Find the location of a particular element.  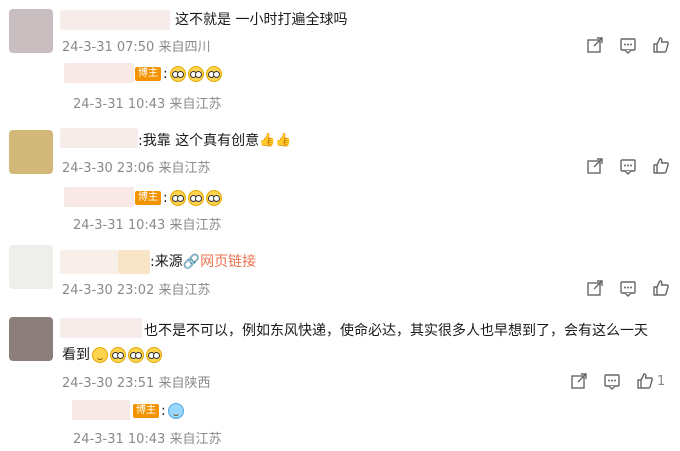

comment-text-line2-body: 看到 is located at coordinates (76, 355).